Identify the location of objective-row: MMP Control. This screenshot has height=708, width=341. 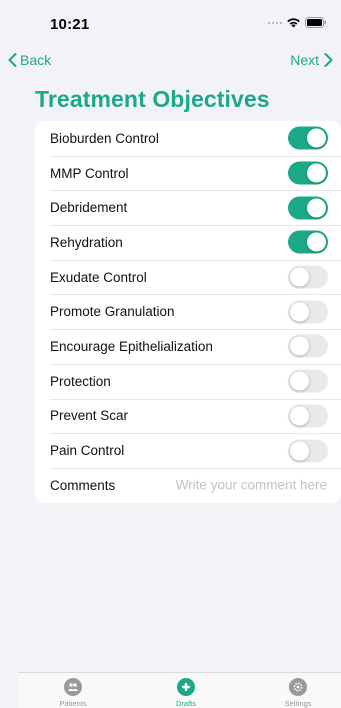
(188, 173).